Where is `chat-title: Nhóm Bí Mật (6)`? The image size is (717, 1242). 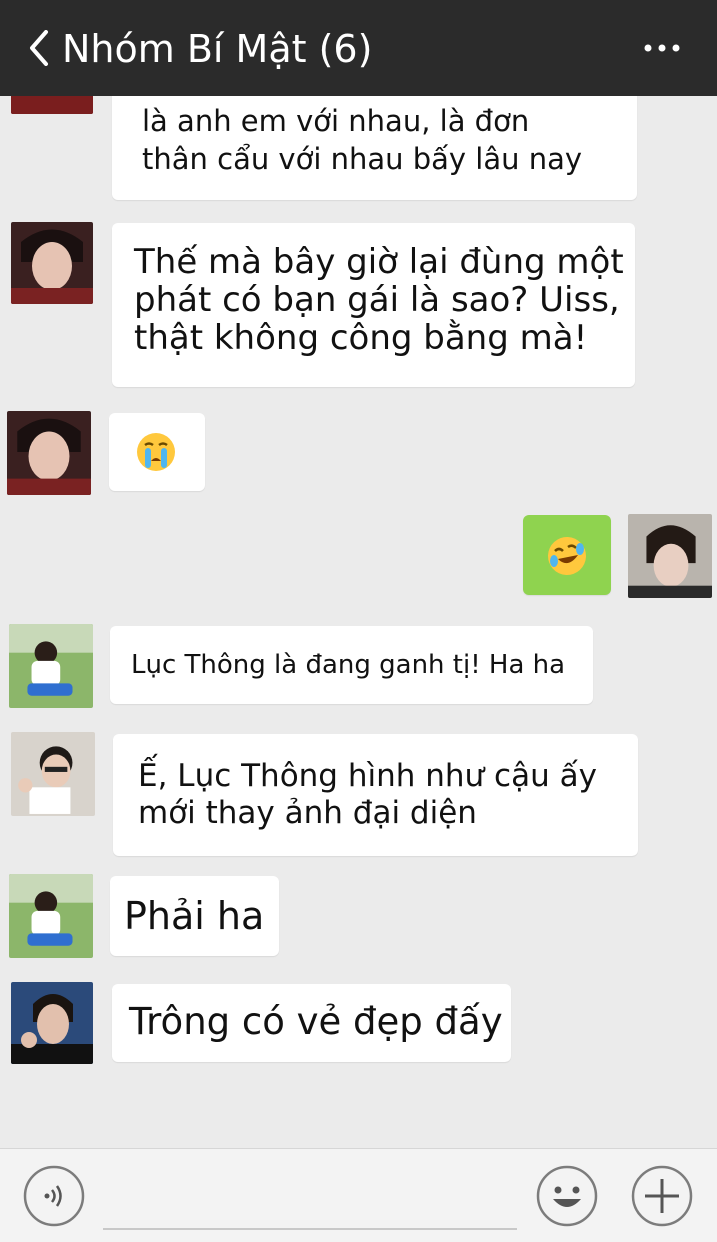
chat-title: Nhóm Bí Mật (6) is located at coordinates (217, 49).